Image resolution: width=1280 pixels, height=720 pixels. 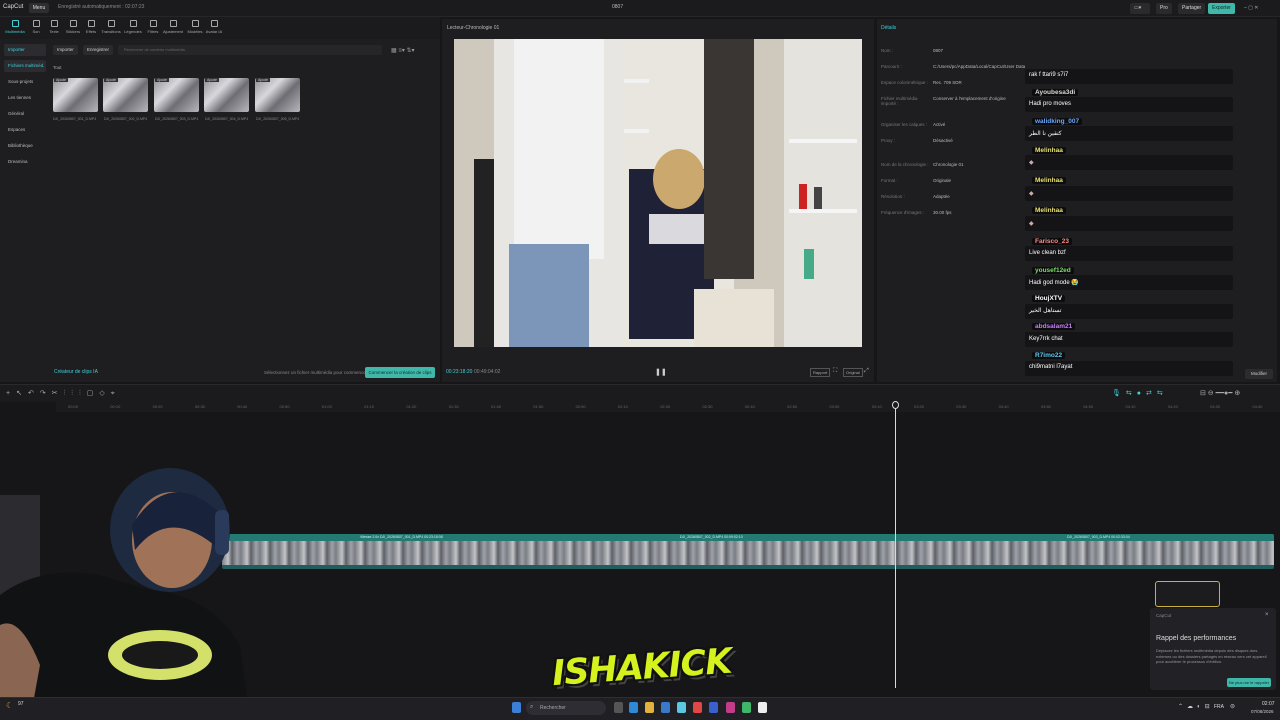 What do you see at coordinates (487, 372) in the screenshot?
I see `total-time: 00:49:04:02` at bounding box center [487, 372].